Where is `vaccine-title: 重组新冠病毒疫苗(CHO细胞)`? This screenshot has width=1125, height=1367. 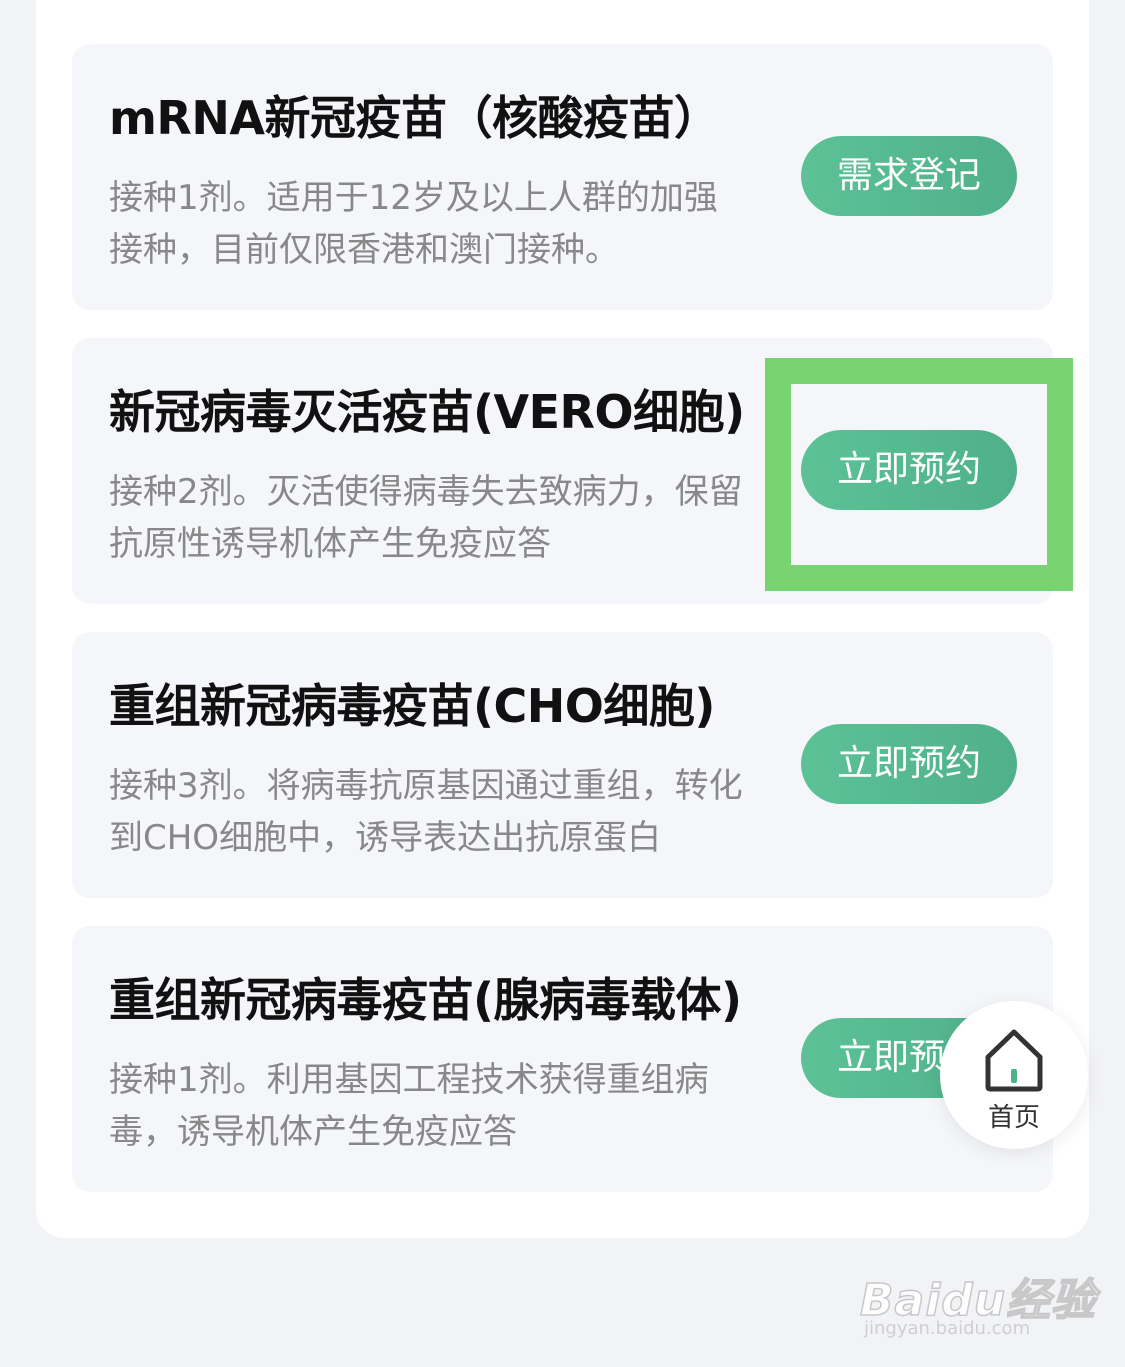 vaccine-title: 重组新冠病毒疫苗(CHO细胞) is located at coordinates (412, 706).